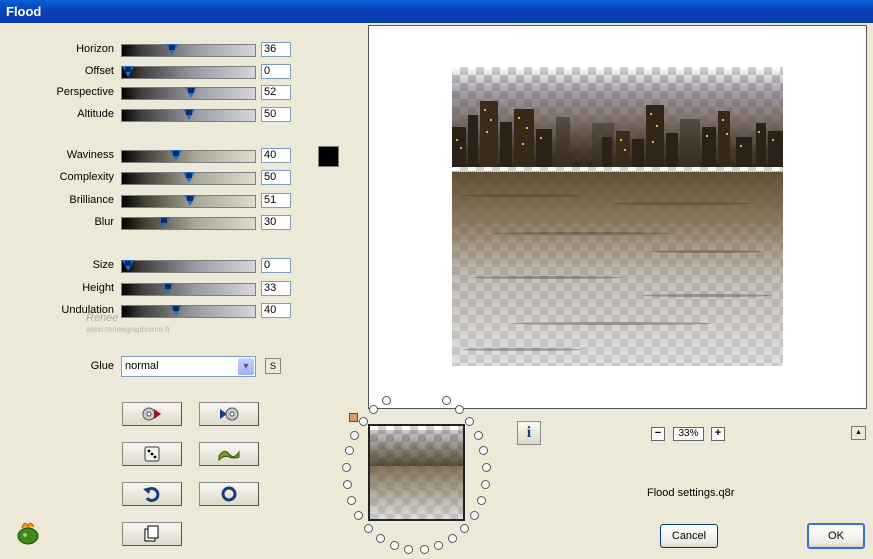 This screenshot has width=873, height=559. Describe the element at coordinates (90, 155) in the screenshot. I see `label-waviness: Waviness` at that location.